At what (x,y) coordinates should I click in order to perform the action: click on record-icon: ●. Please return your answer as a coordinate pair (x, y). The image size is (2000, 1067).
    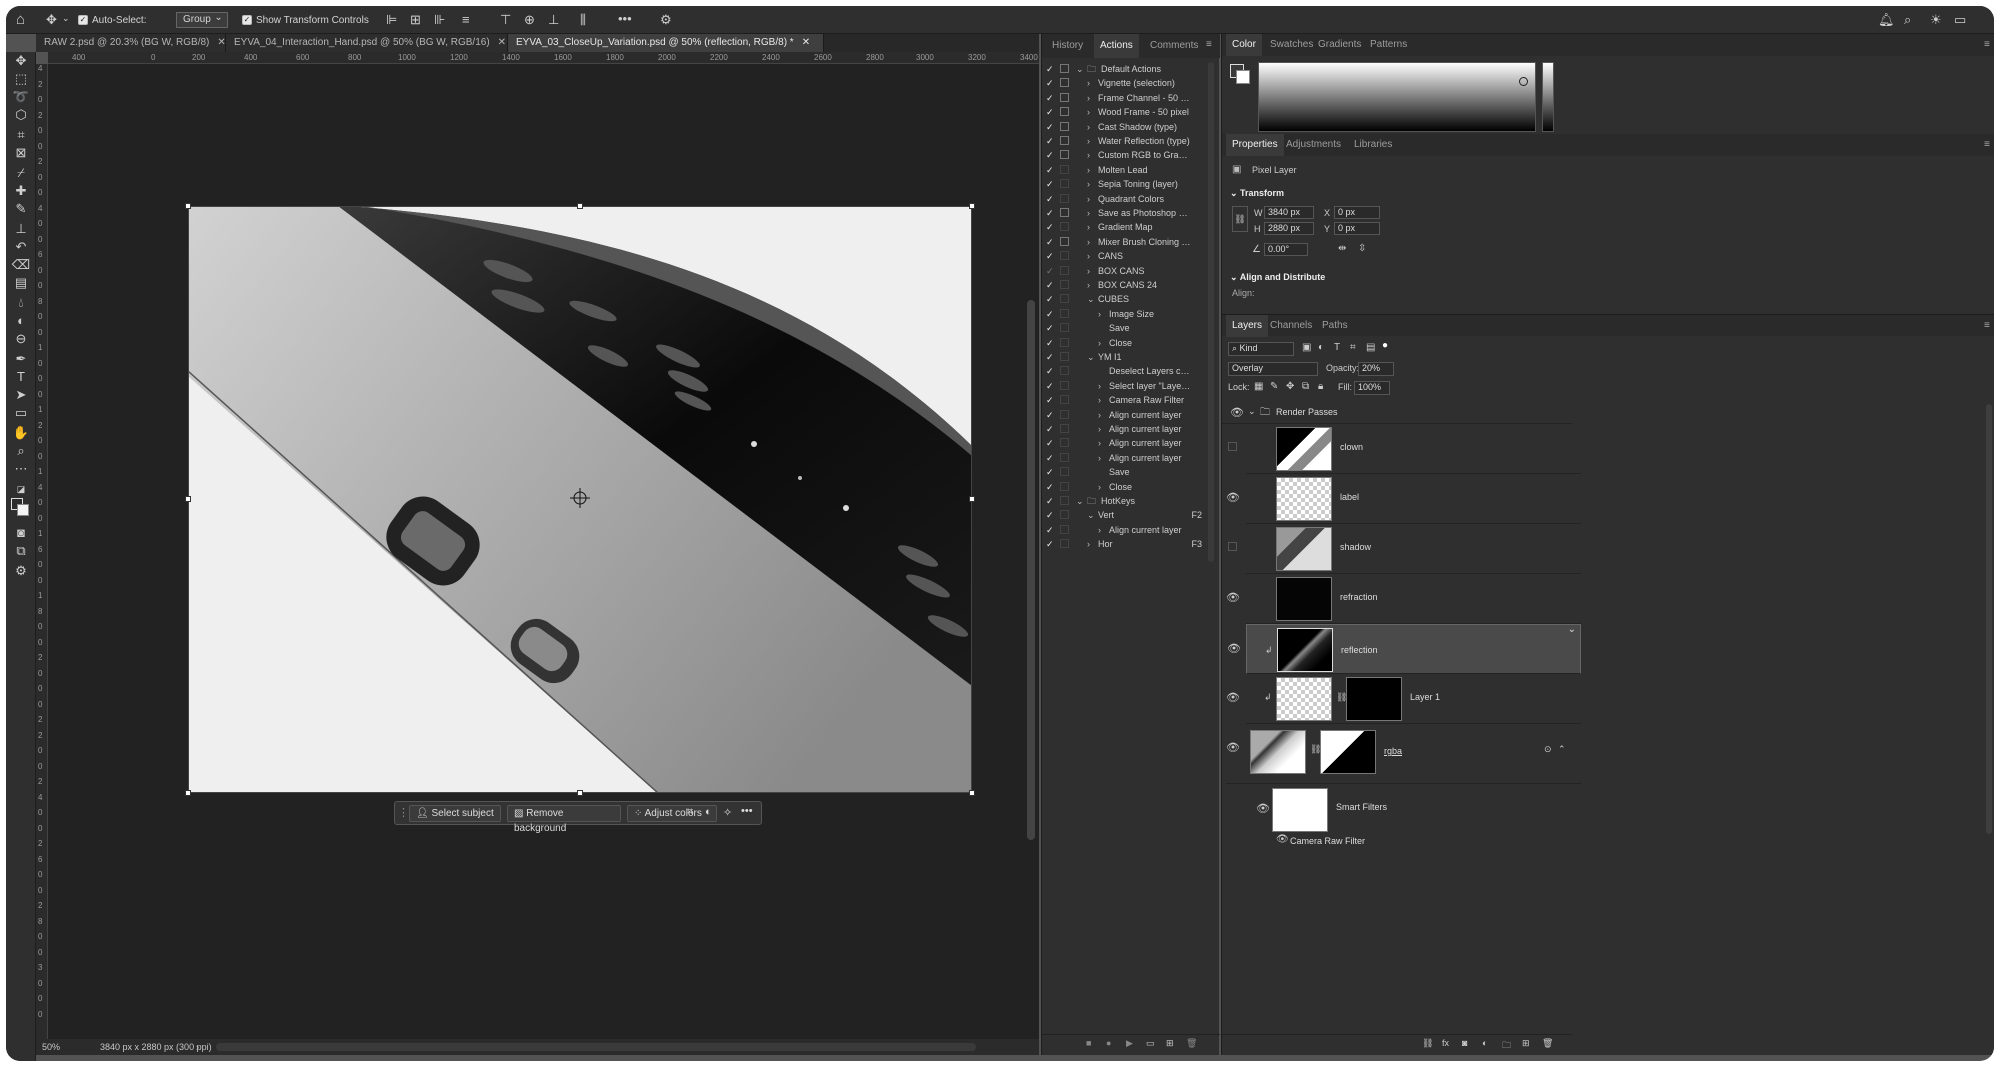
    Looking at the image, I should click on (1108, 1043).